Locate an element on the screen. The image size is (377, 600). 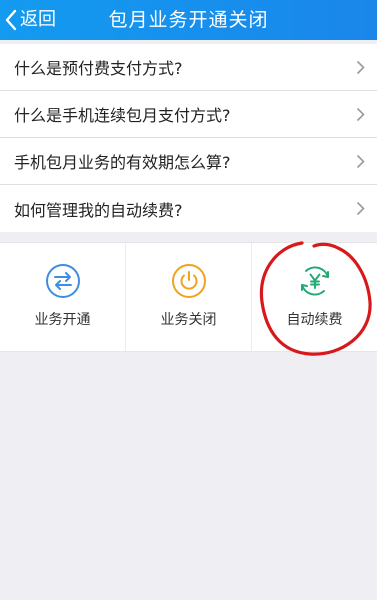
faq-item-manage-auto-renew: 如何管理我的自动续费? is located at coordinates (188, 208).